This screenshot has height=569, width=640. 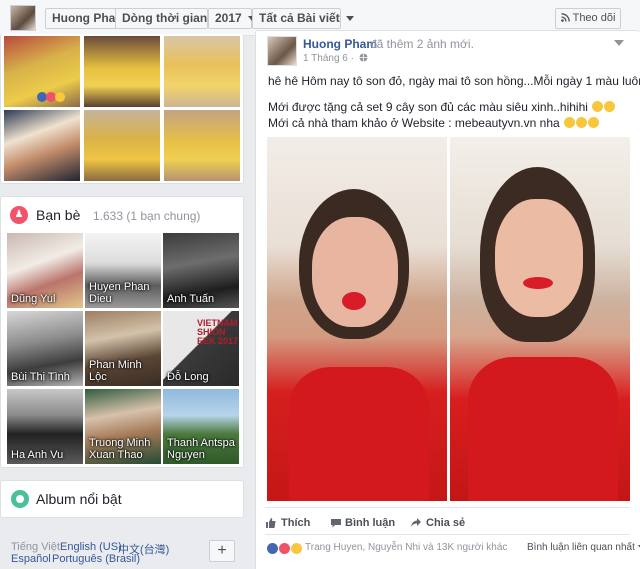 What do you see at coordinates (165, 18) in the screenshot?
I see `timeline-dropdown-label: Dòng thời gian` at bounding box center [165, 18].